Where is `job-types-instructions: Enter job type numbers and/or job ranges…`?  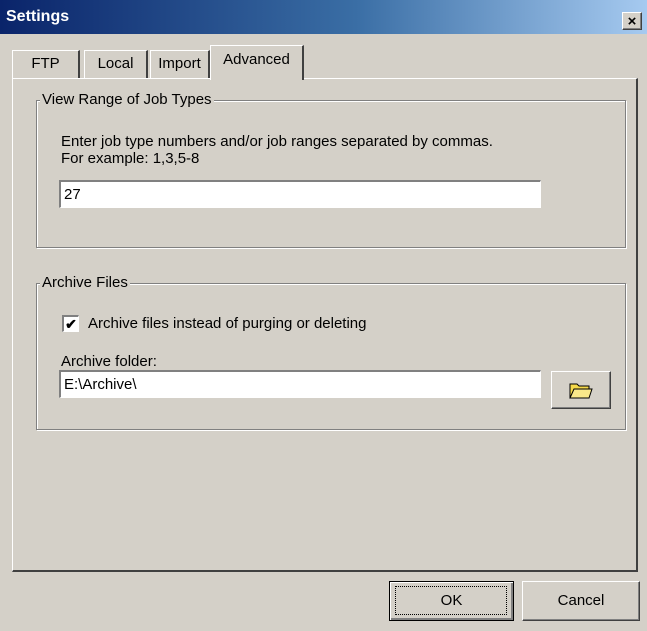
job-types-instructions: Enter job type numbers and/or job ranges… is located at coordinates (277, 141).